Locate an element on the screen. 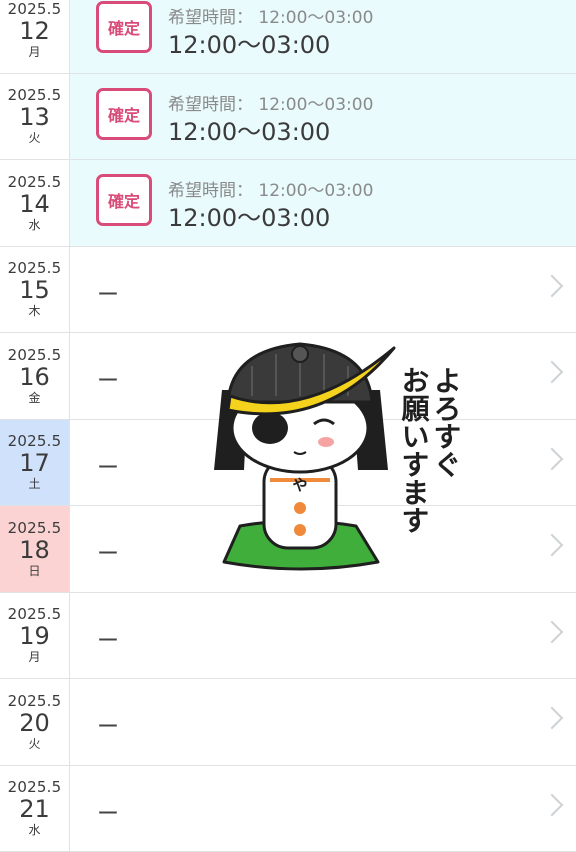  date-cell: 2025.5 20 火 is located at coordinates (35, 722).